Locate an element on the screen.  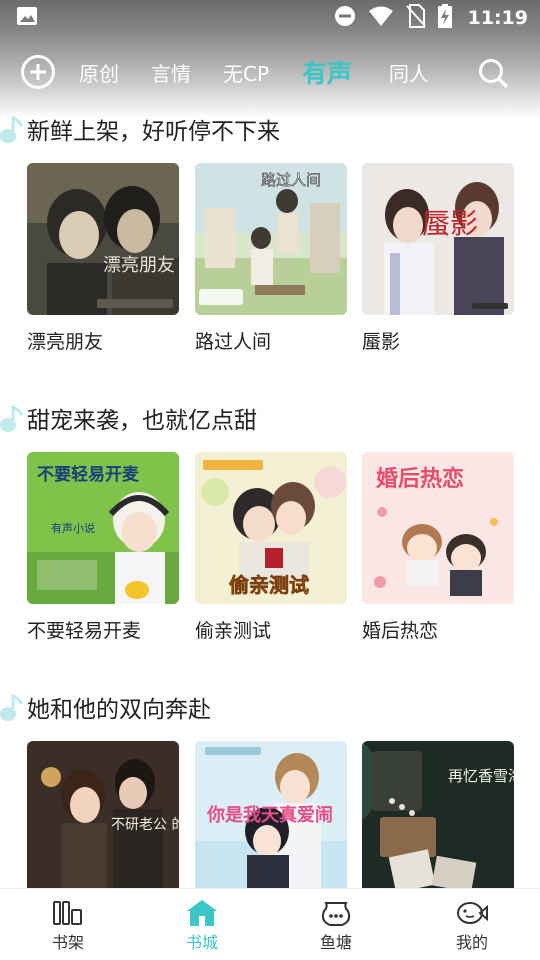
book-title: 路过人间 is located at coordinates (233, 340).